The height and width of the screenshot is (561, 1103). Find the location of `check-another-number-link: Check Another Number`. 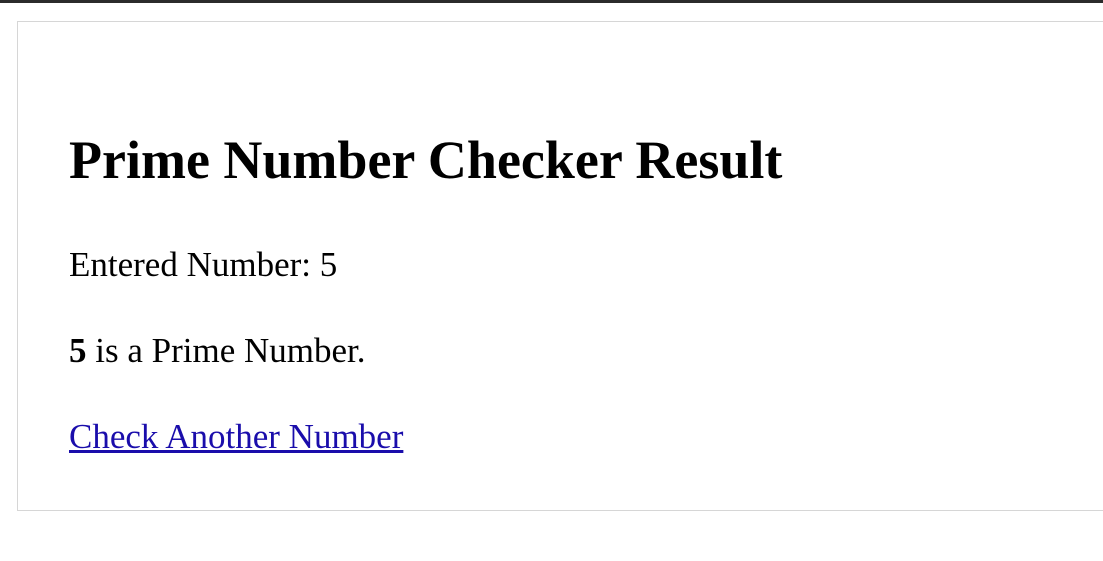

check-another-number-link: Check Another Number is located at coordinates (236, 436).